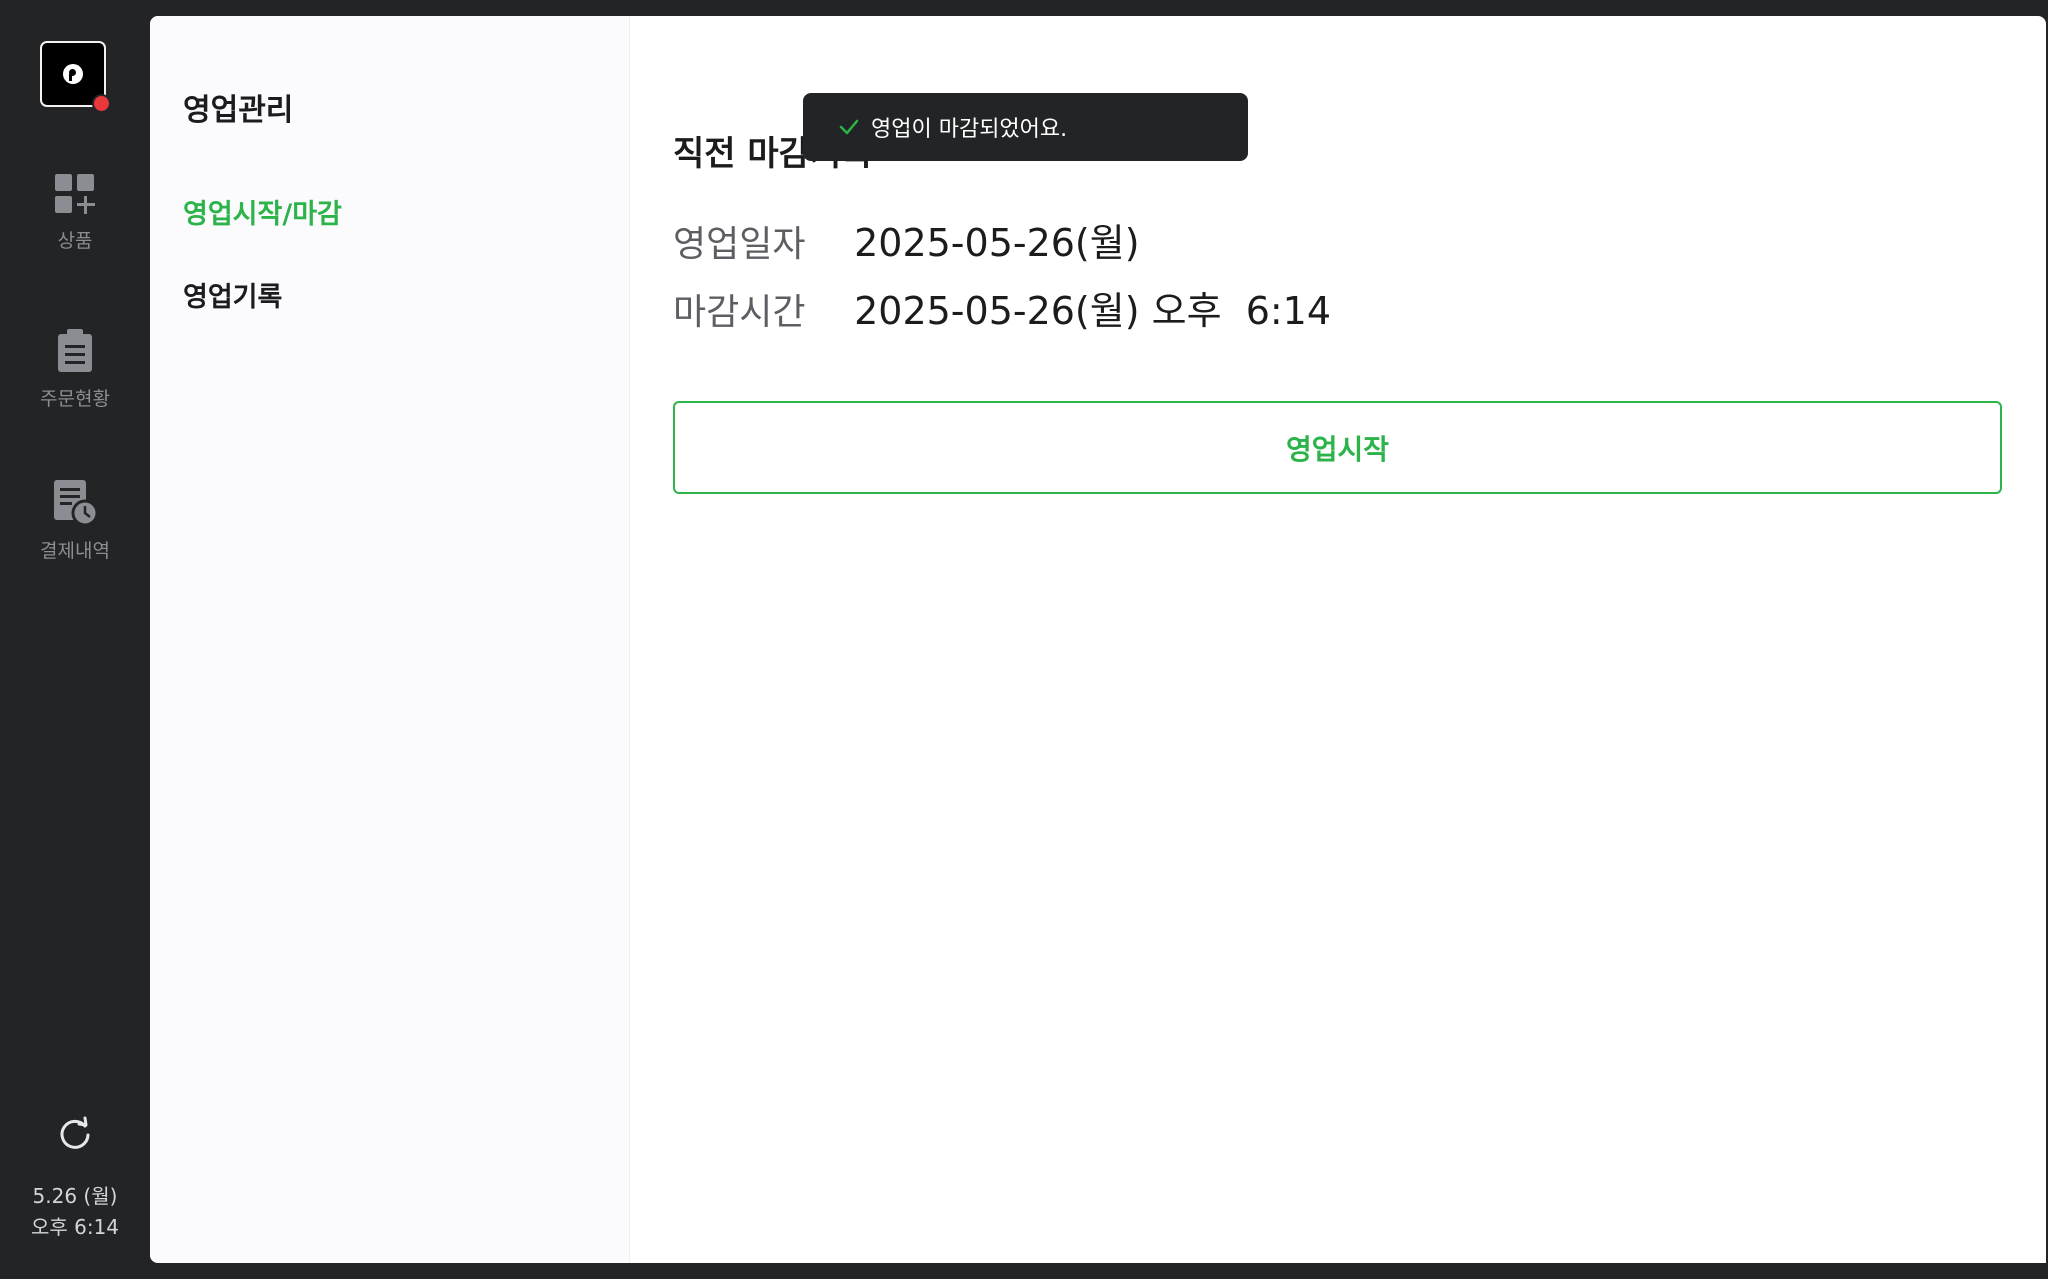  Describe the element at coordinates (232, 294) in the screenshot. I see `sub-nav-item-business-history: 영업기록` at that location.